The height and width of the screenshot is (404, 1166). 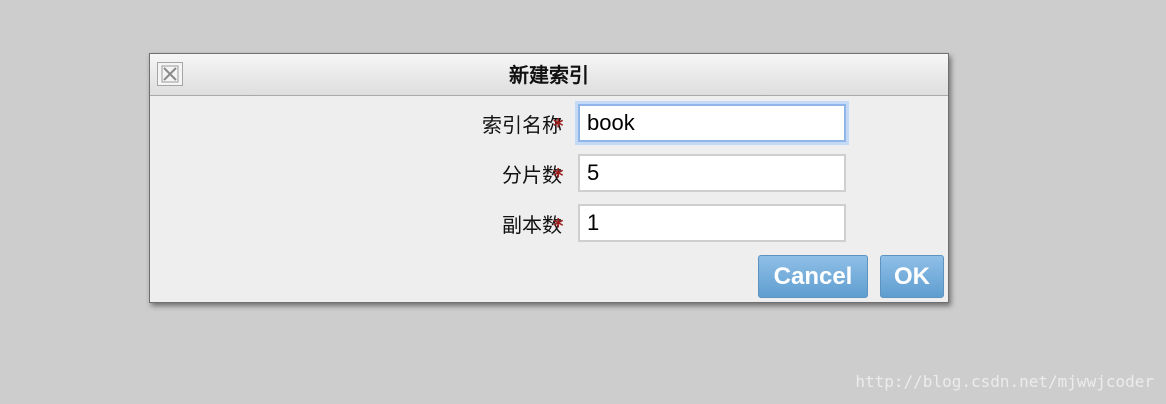 What do you see at coordinates (712, 123) in the screenshot?
I see `index-name-input` at bounding box center [712, 123].